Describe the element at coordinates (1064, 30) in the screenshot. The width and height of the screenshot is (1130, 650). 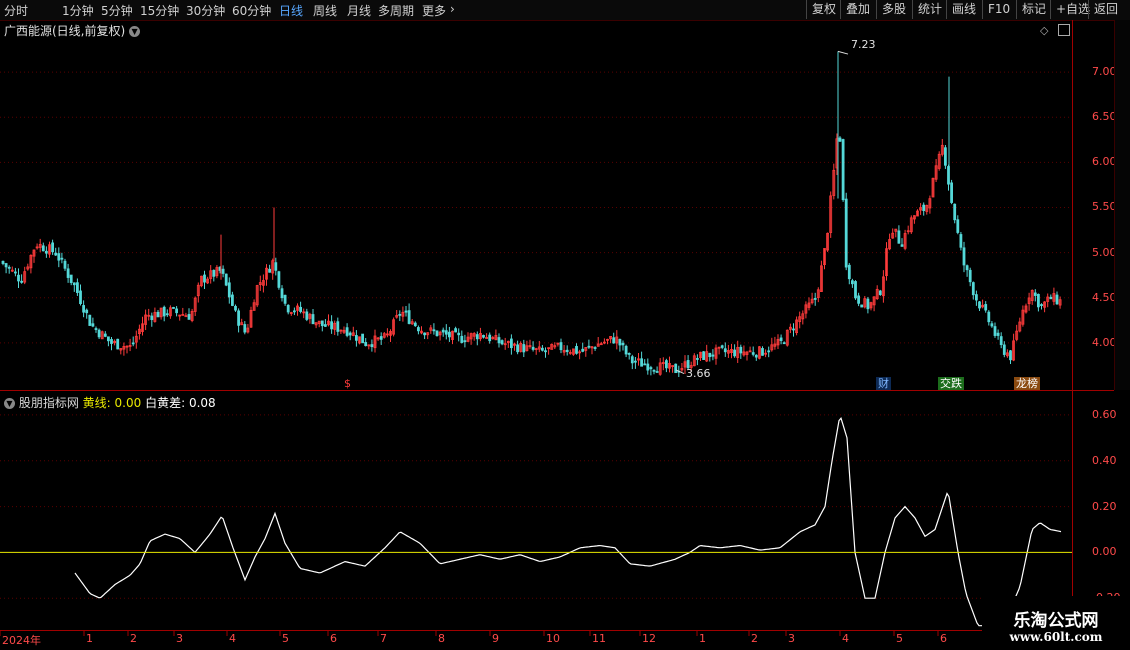
I see `panel-toggle-icon` at that location.